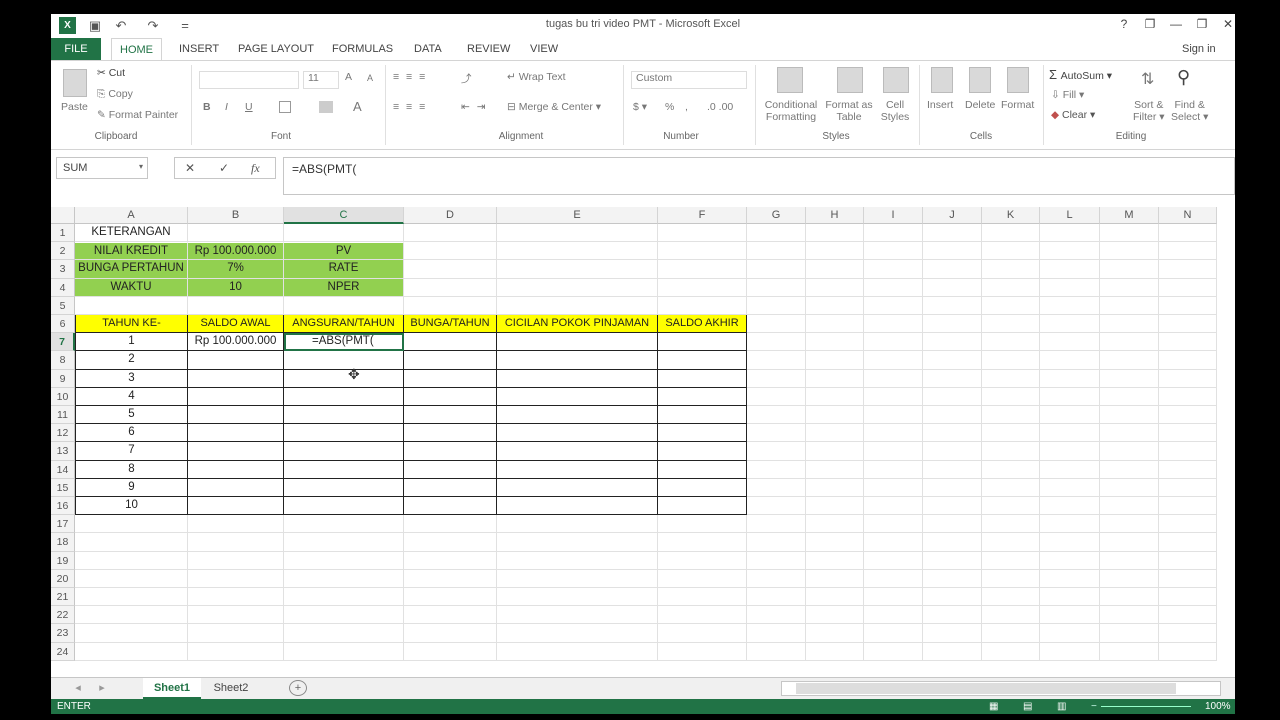 The height and width of the screenshot is (720, 1280). Describe the element at coordinates (577, 396) in the screenshot. I see `cell-e10` at that location.